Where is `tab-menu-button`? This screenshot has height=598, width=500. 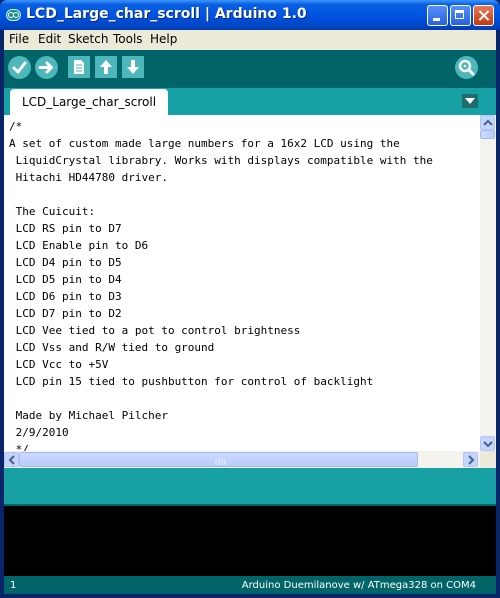 tab-menu-button is located at coordinates (470, 101).